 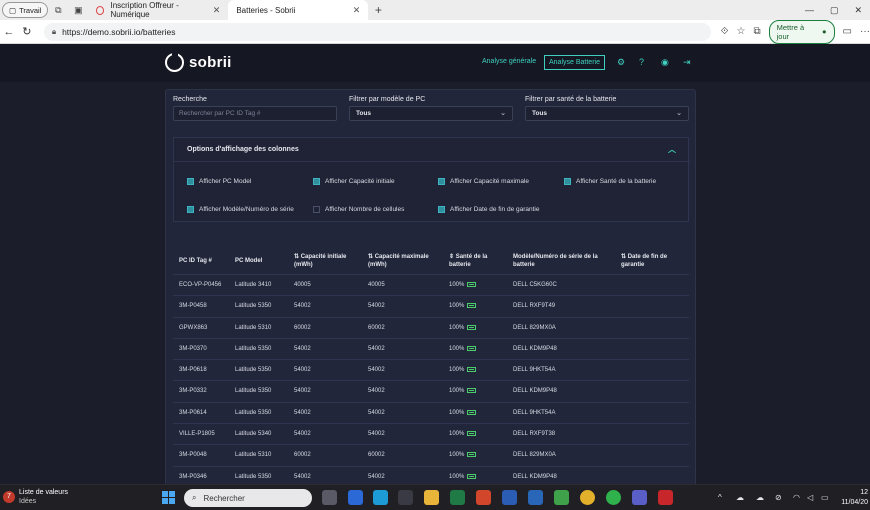 What do you see at coordinates (35, 497) in the screenshot?
I see `news-widget: 7 Liste de valeurs Idées` at bounding box center [35, 497].